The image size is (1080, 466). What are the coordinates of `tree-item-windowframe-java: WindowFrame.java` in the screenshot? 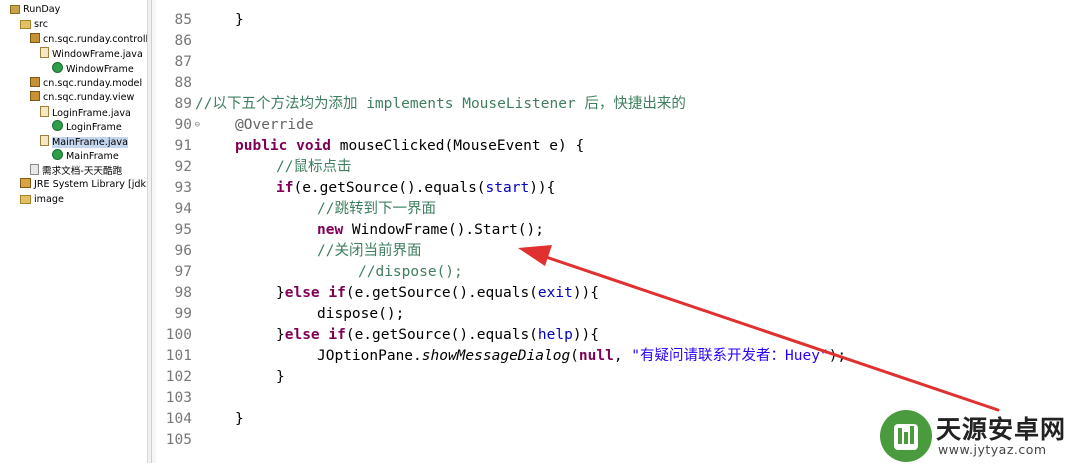 It's located at (91, 54).